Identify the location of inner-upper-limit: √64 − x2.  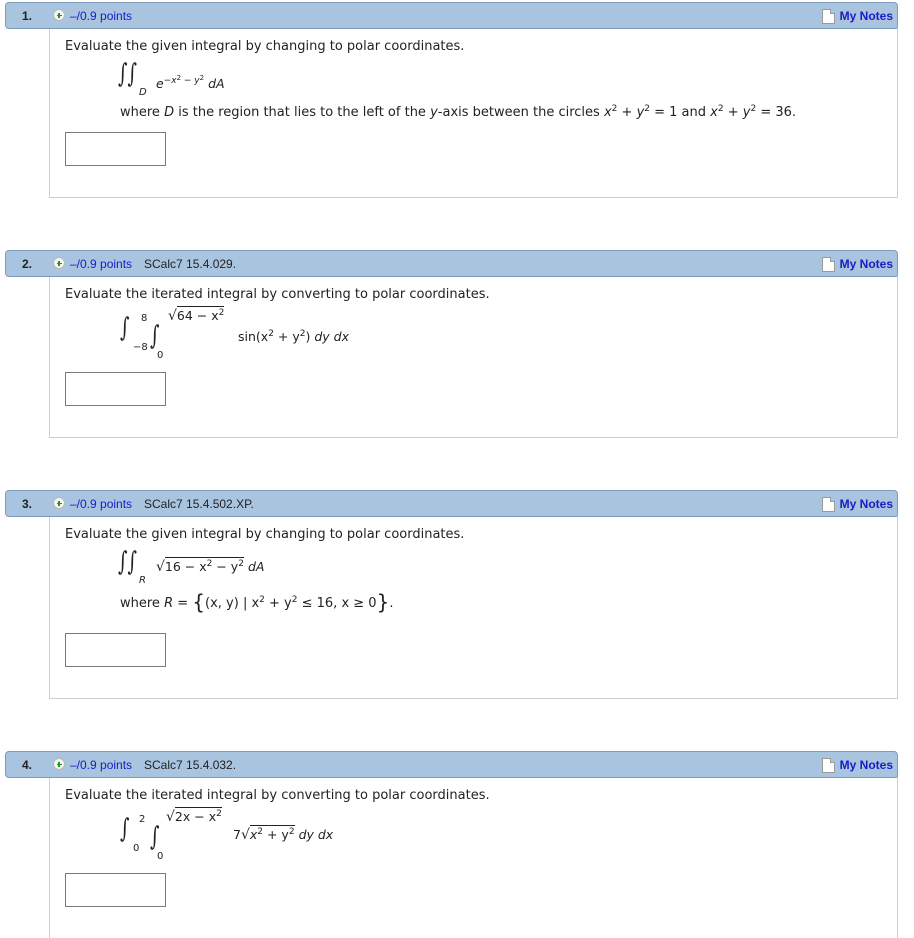
(196, 315).